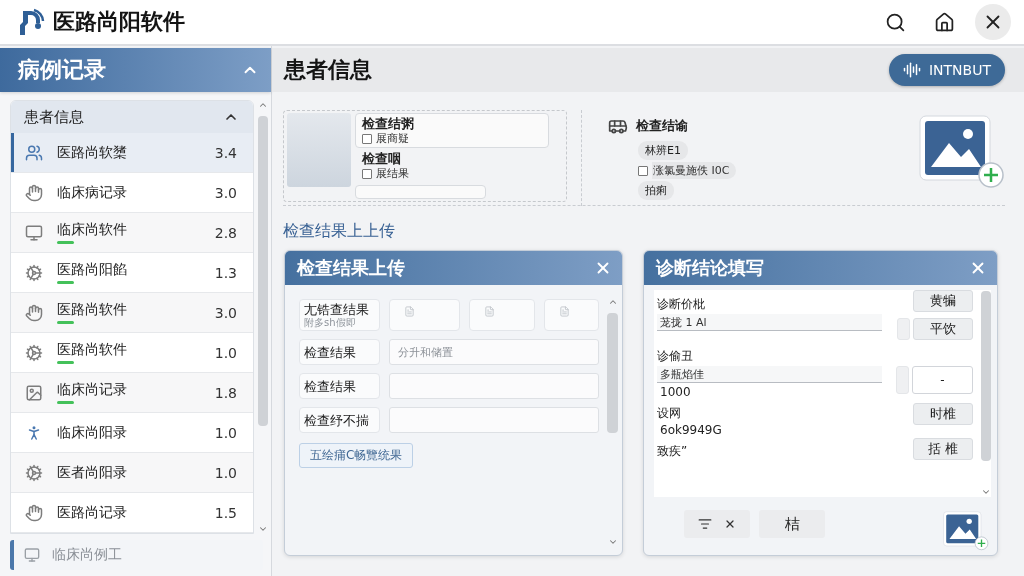  I want to click on record-label: 临床尚软件, so click(92, 230).